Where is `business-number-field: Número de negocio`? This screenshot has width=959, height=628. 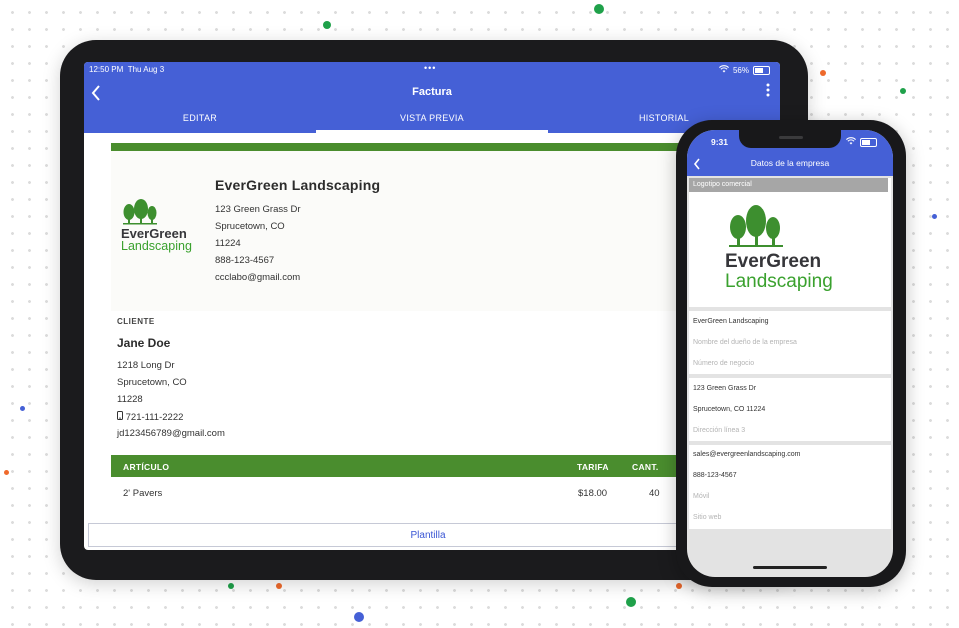
business-number-field: Número de negocio is located at coordinates (723, 363).